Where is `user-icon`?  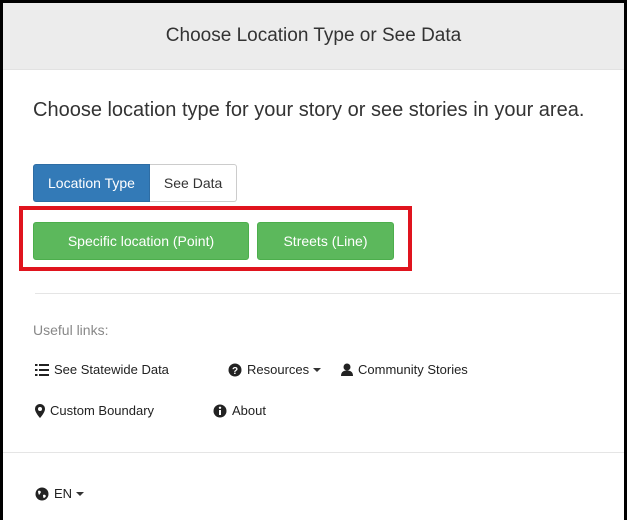 user-icon is located at coordinates (347, 369).